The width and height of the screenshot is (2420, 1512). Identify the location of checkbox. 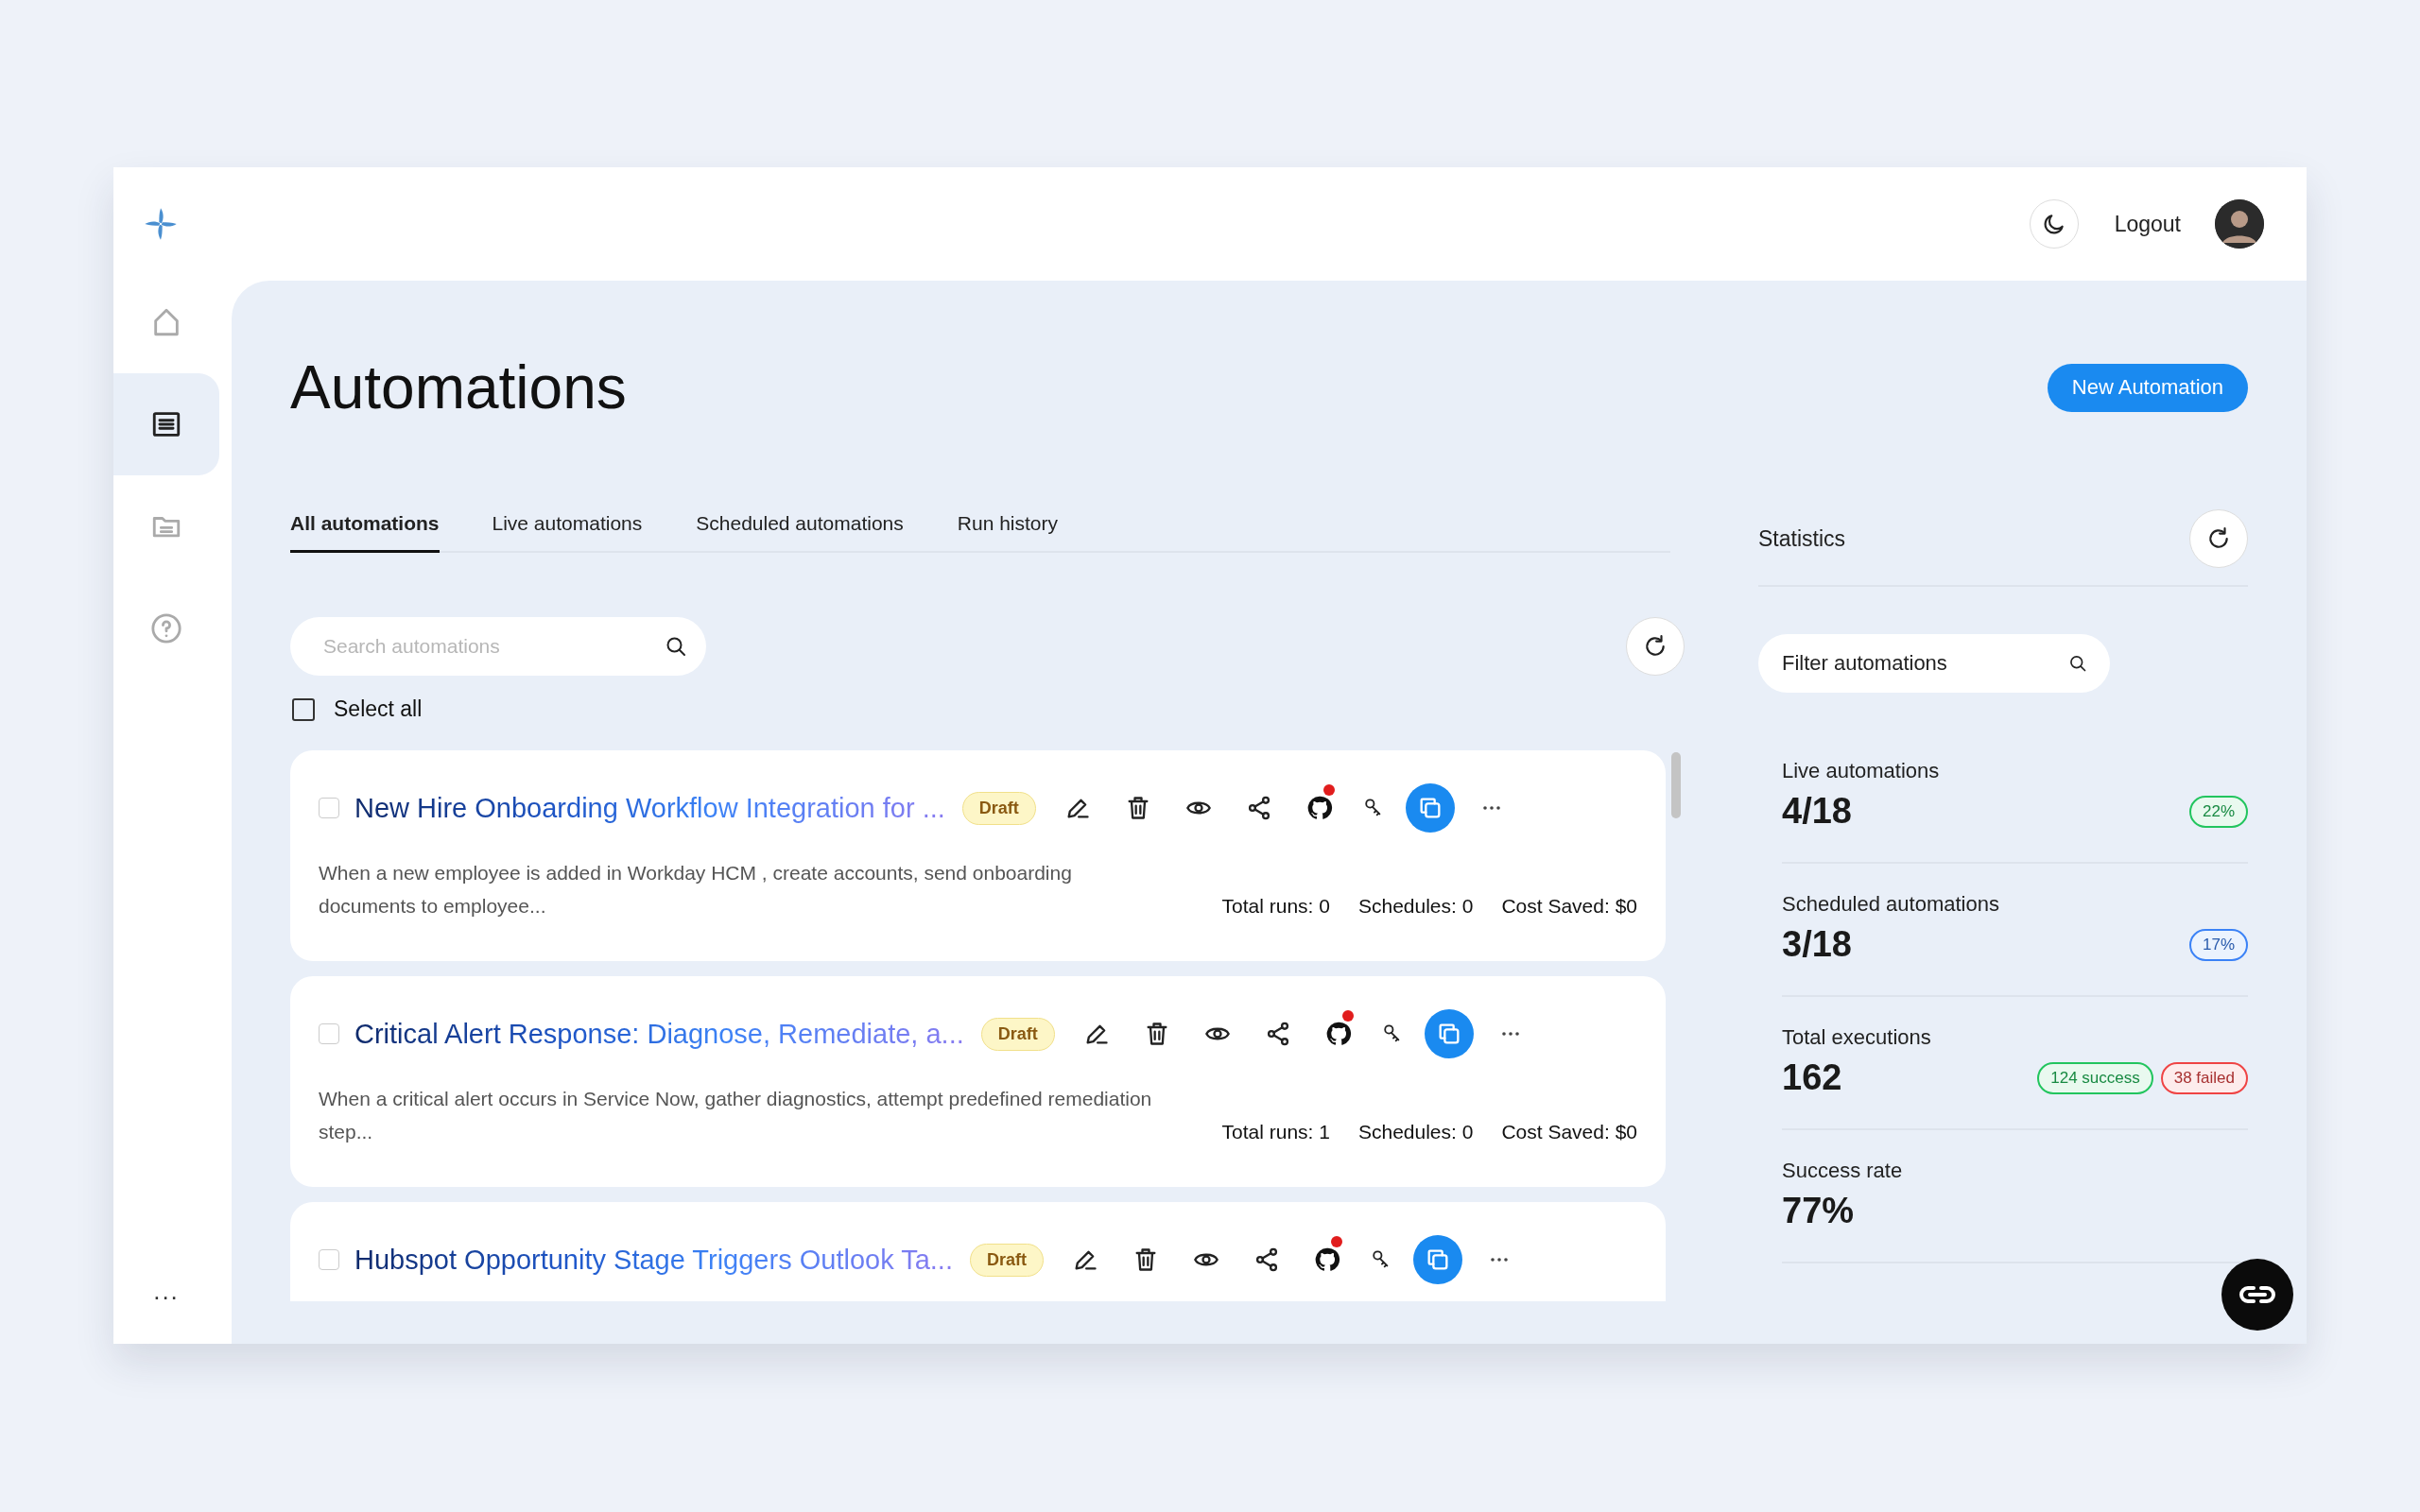
(303, 709).